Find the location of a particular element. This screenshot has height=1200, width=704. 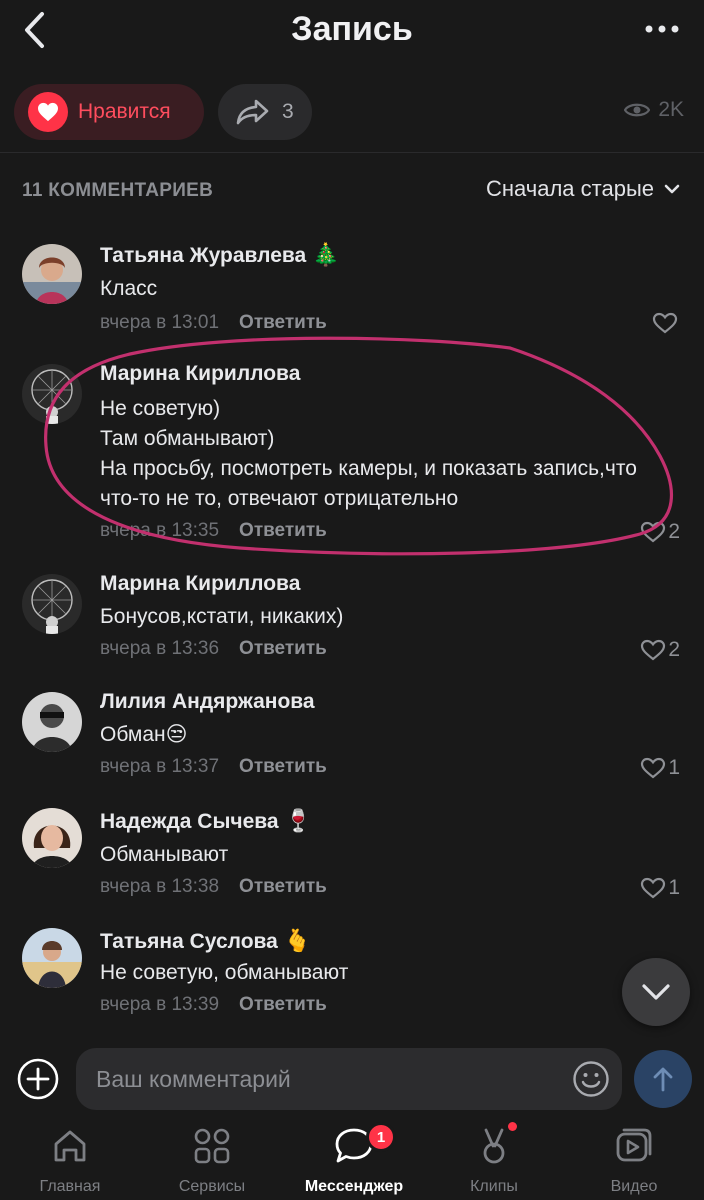

bottom-navigation: Главная Сервисы 1 Мессенджер Клипы Видео is located at coordinates (352, 1157).